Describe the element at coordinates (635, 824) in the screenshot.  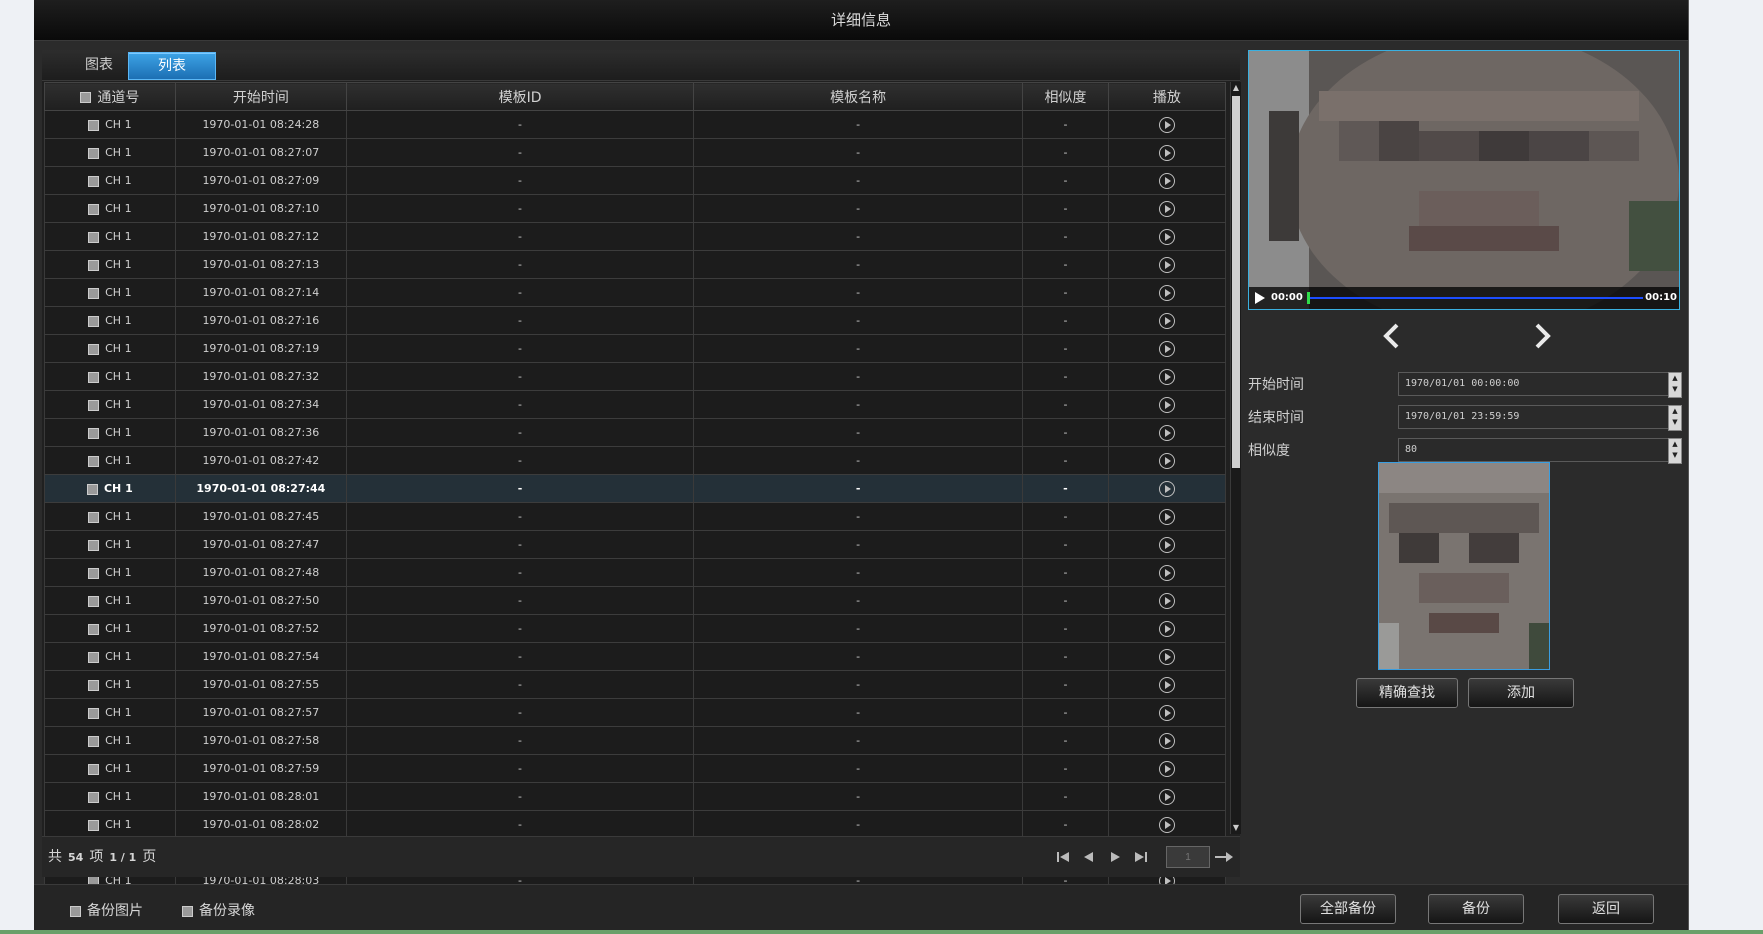
I see `table-row: CH 1 1970-01-01 08:28:02- - -` at that location.